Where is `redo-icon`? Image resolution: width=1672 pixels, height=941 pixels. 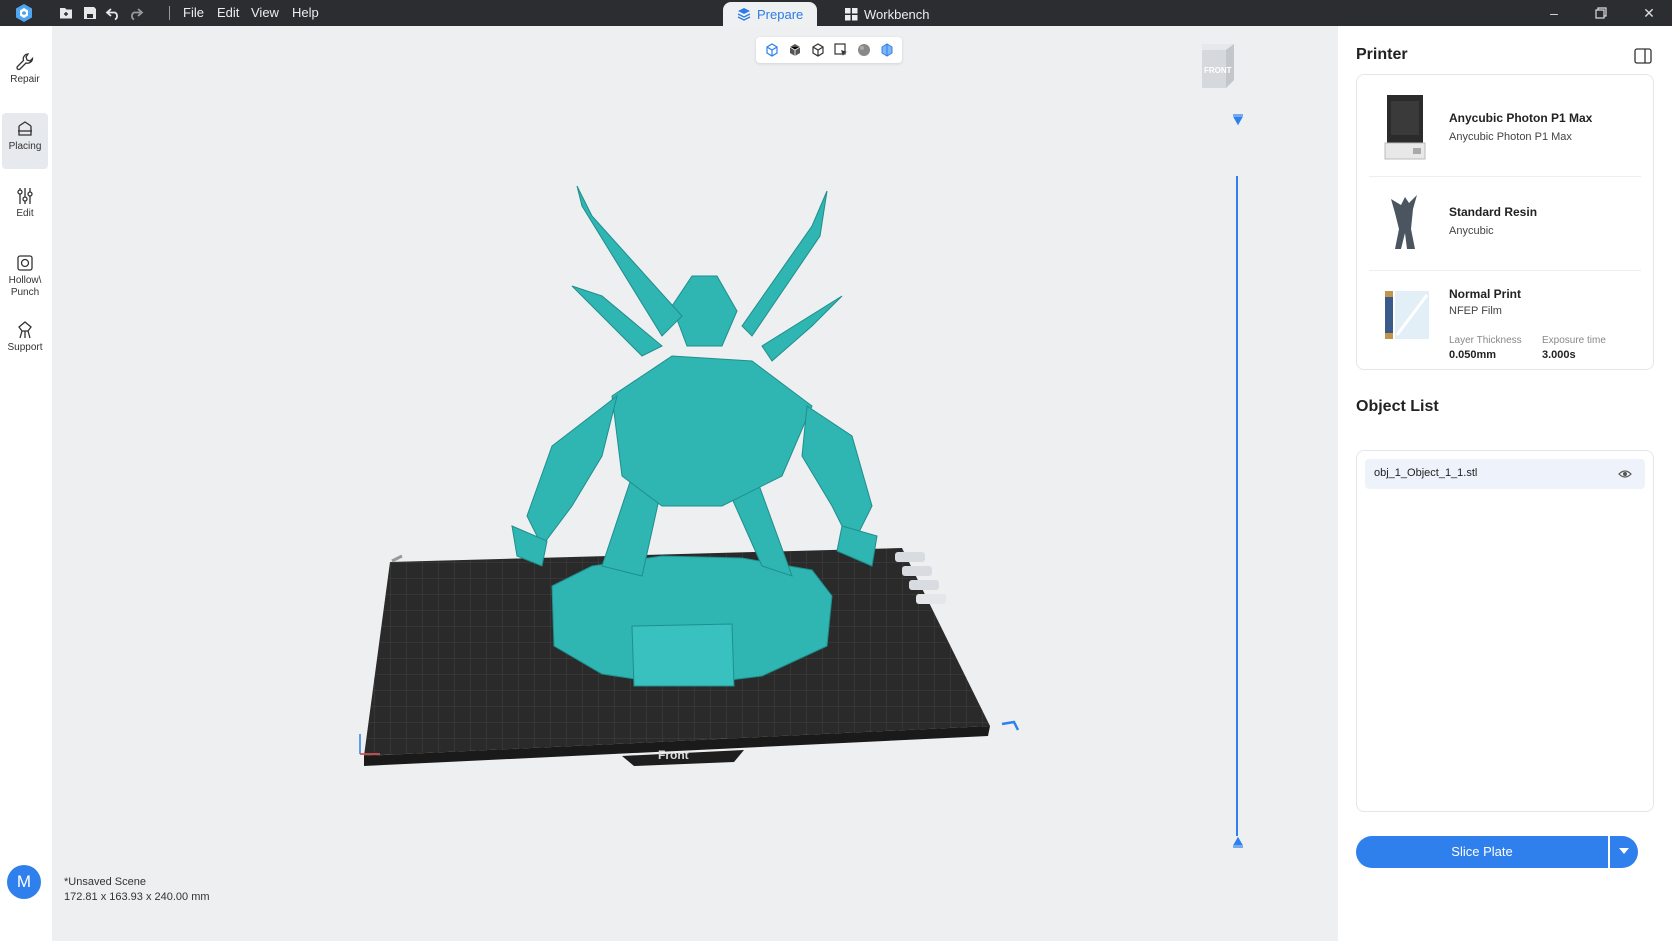 redo-icon is located at coordinates (136, 13).